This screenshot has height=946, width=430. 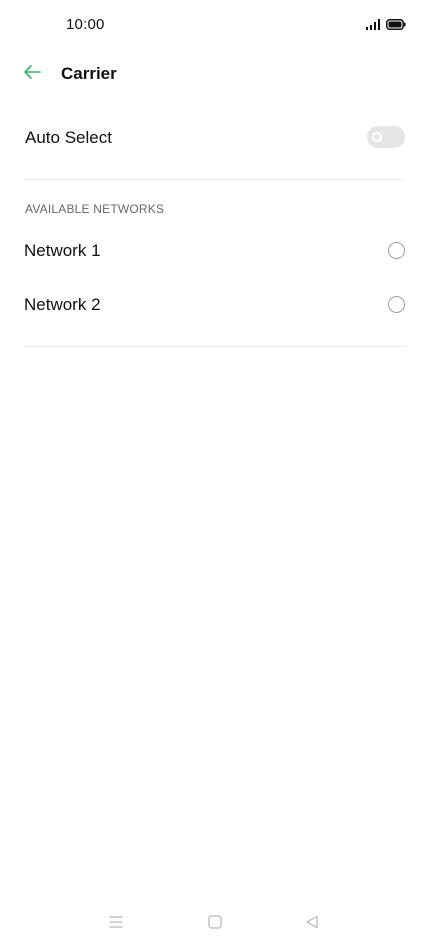 What do you see at coordinates (62, 250) in the screenshot?
I see `network-label: Network 1` at bounding box center [62, 250].